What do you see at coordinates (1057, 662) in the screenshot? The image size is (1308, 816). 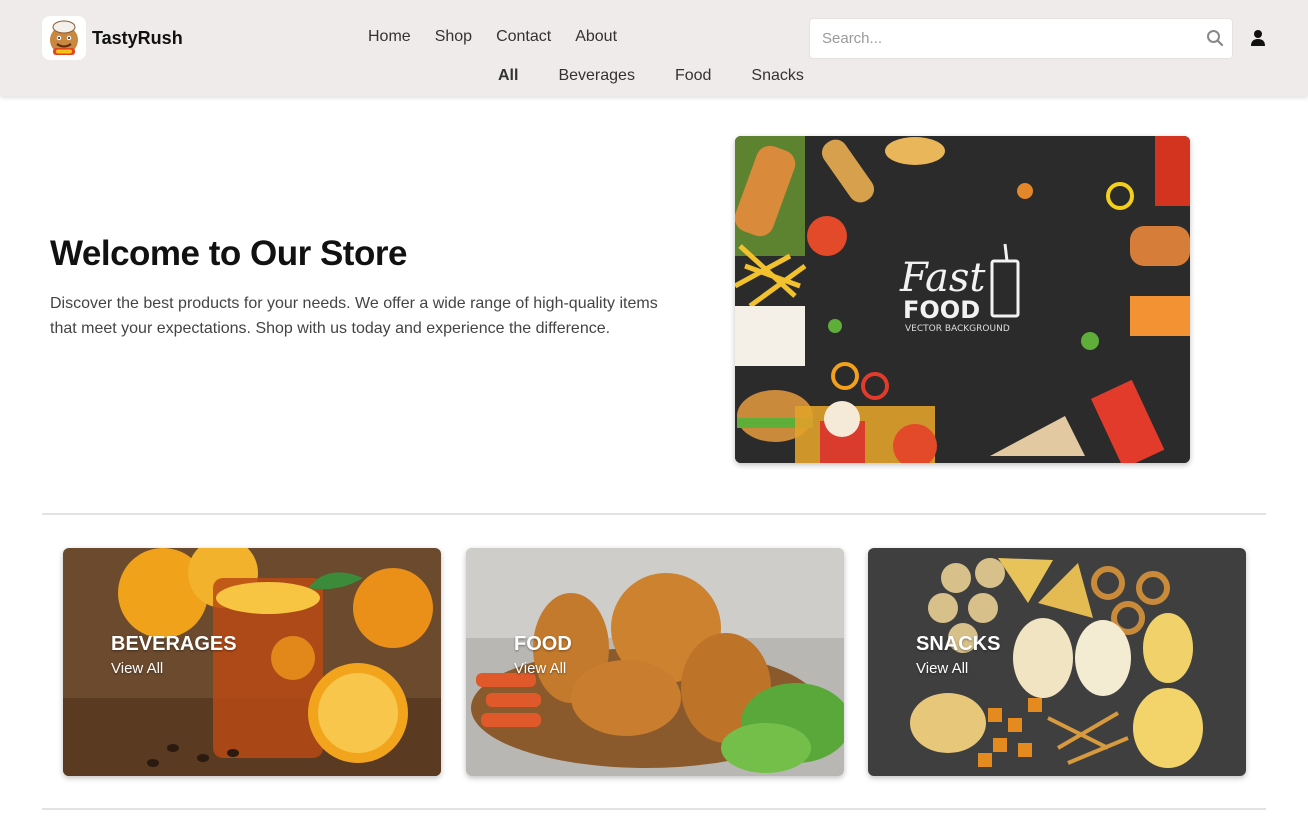 I see `category-card-snacks: SNACKS View All` at bounding box center [1057, 662].